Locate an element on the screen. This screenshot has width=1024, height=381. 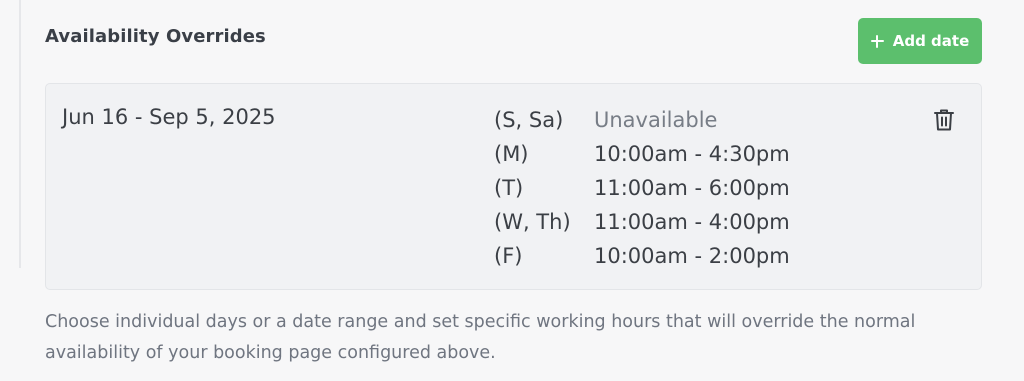
add-date-button: Add date is located at coordinates (920, 41).